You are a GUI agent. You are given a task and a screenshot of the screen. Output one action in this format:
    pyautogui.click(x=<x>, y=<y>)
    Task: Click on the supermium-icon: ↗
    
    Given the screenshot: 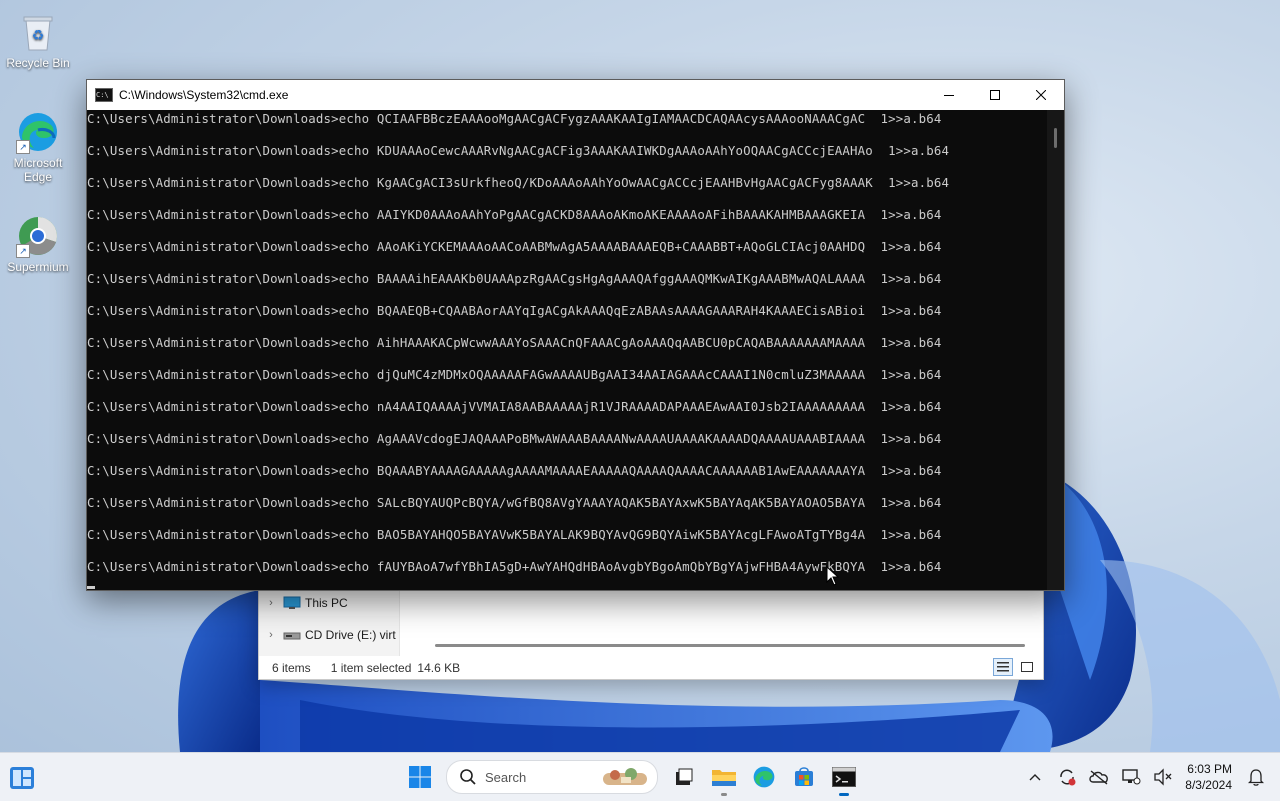 What is the action you would take?
    pyautogui.click(x=38, y=236)
    